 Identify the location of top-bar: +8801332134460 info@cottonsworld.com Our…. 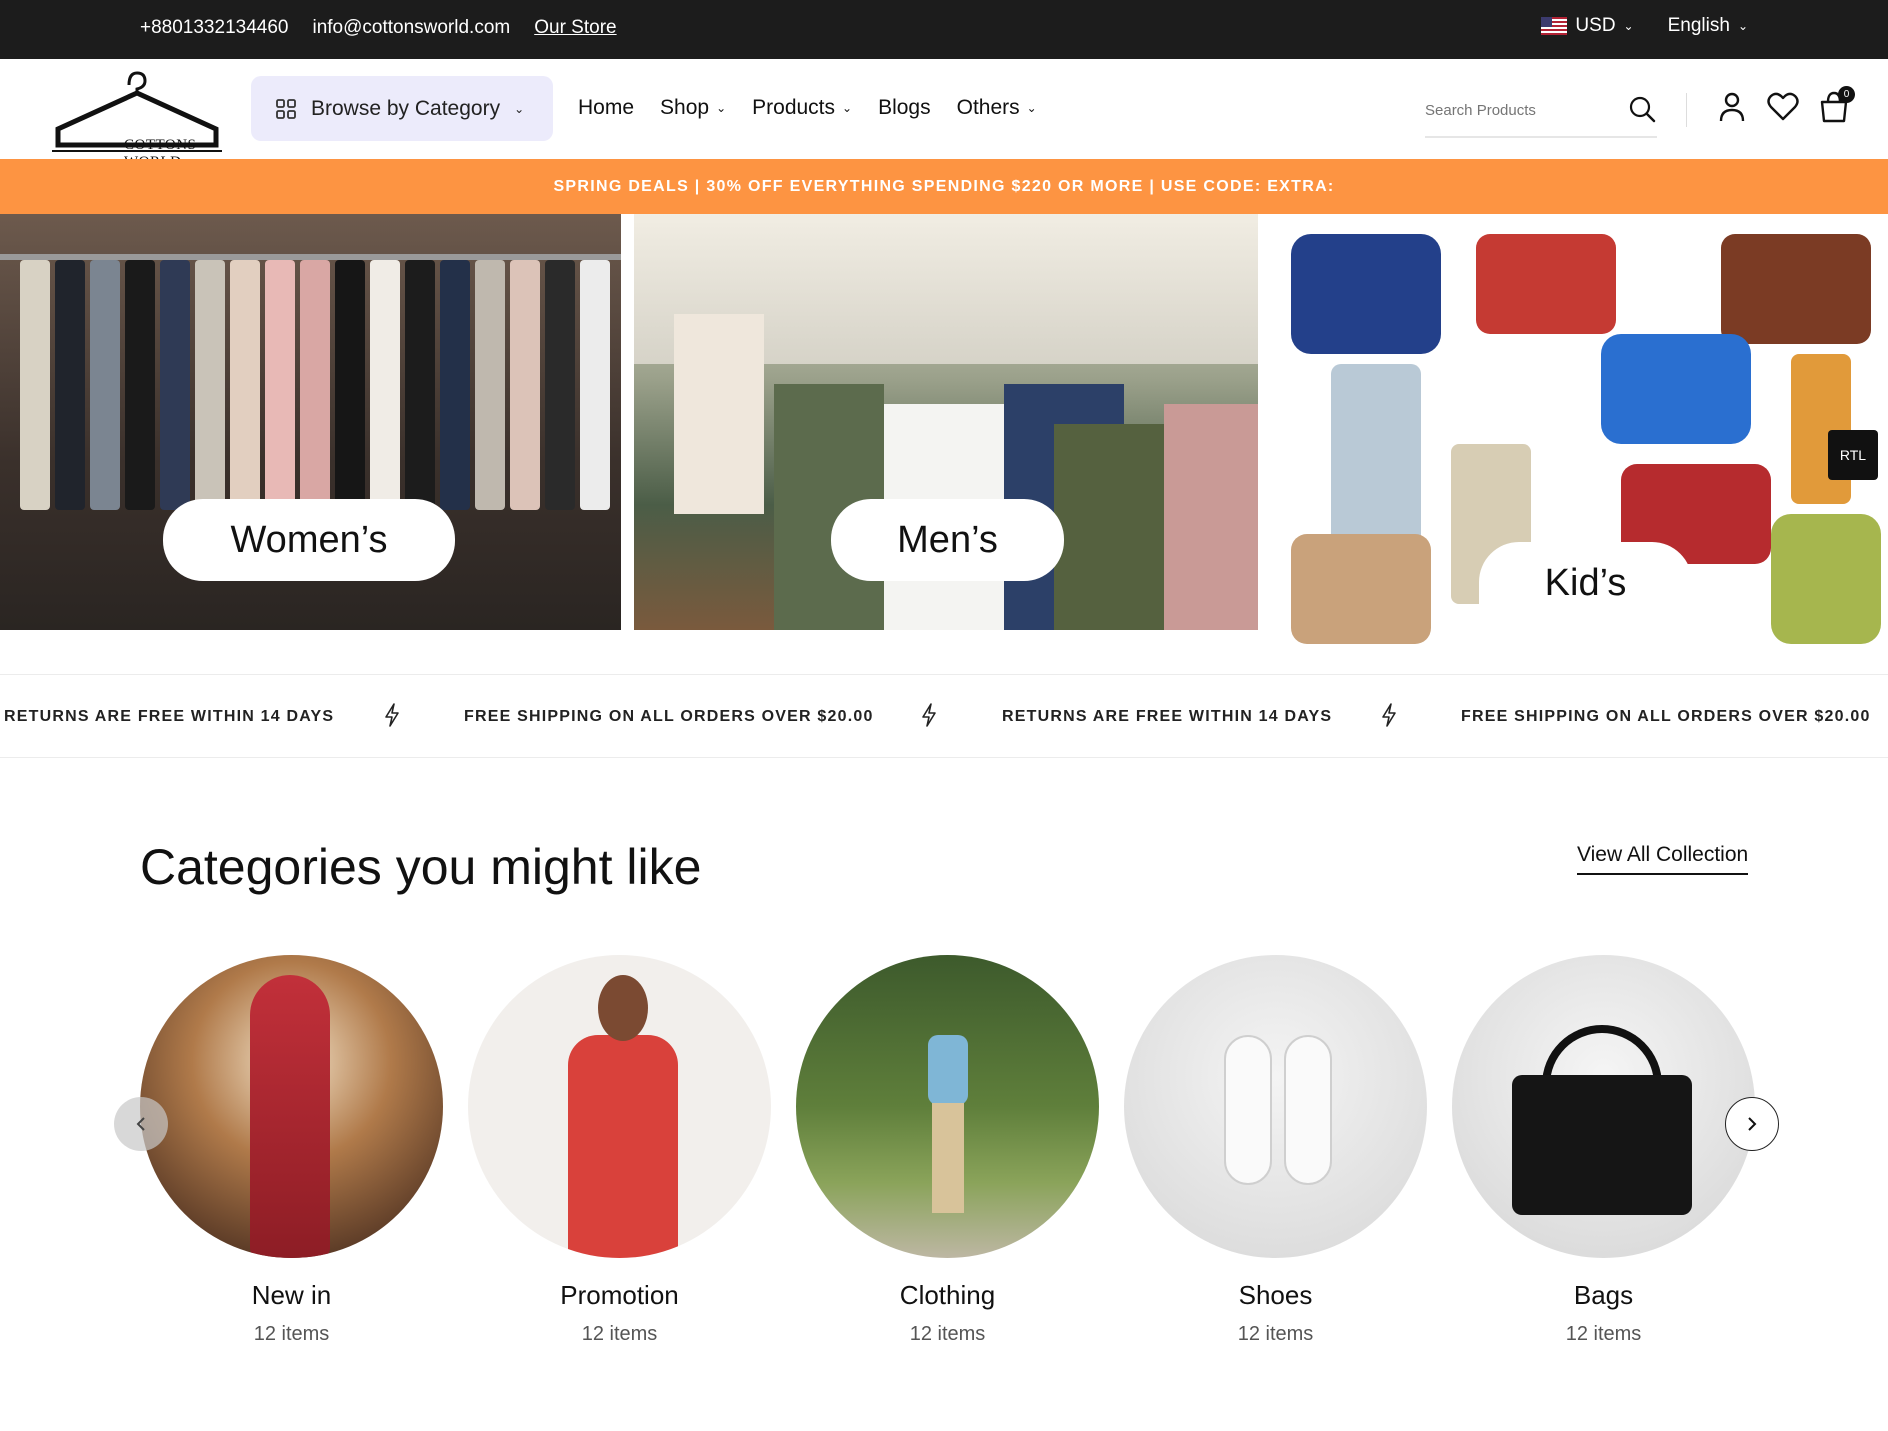
(944, 29).